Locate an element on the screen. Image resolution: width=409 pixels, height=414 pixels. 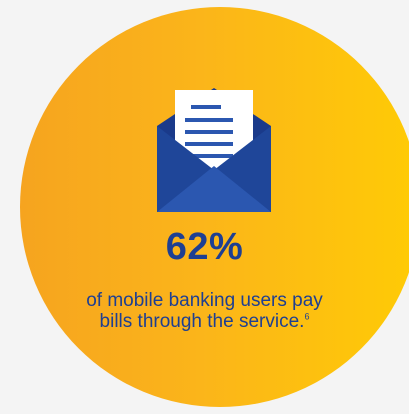
stat-caption-line-2-text: bills through the service. is located at coordinates (202, 321).